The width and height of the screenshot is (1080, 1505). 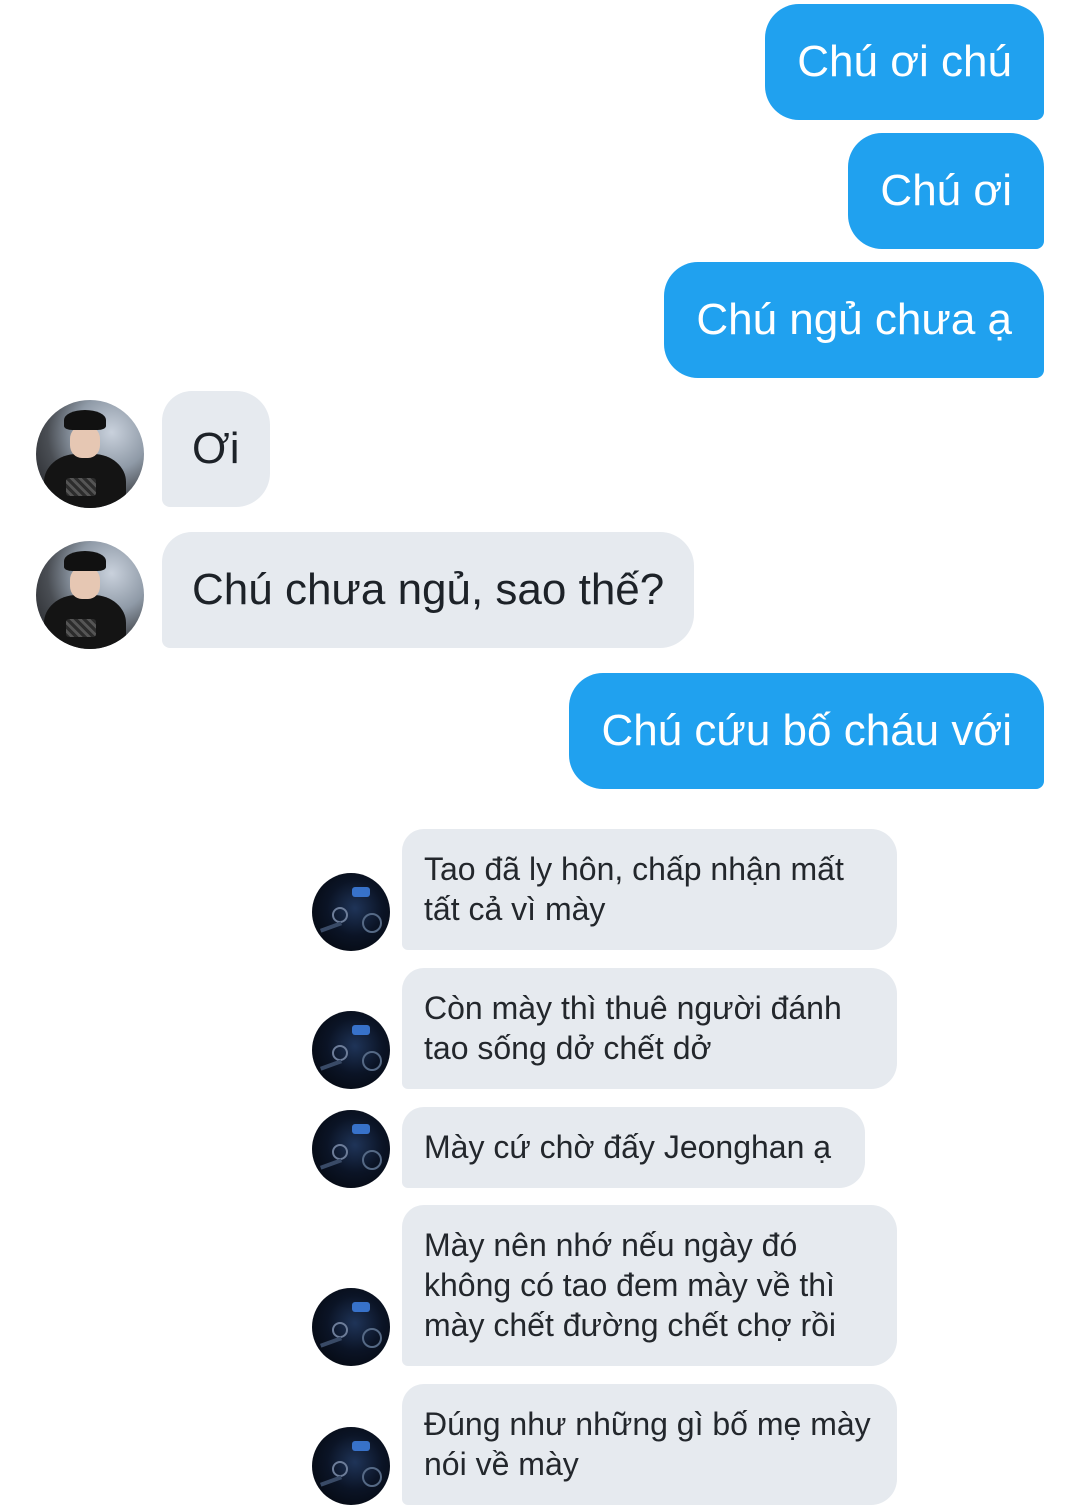 I want to click on sent-message-bubble: Chú cứu bố cháu với, so click(x=806, y=731).